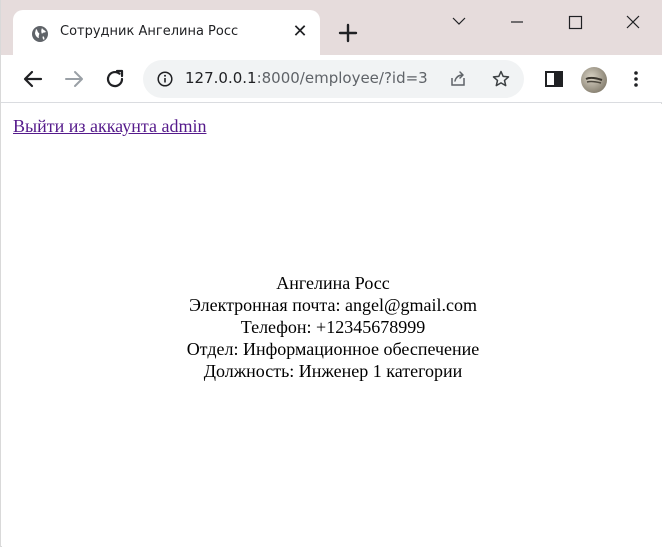 The height and width of the screenshot is (547, 662). I want to click on tab-search-chevron-icon, so click(459, 22).